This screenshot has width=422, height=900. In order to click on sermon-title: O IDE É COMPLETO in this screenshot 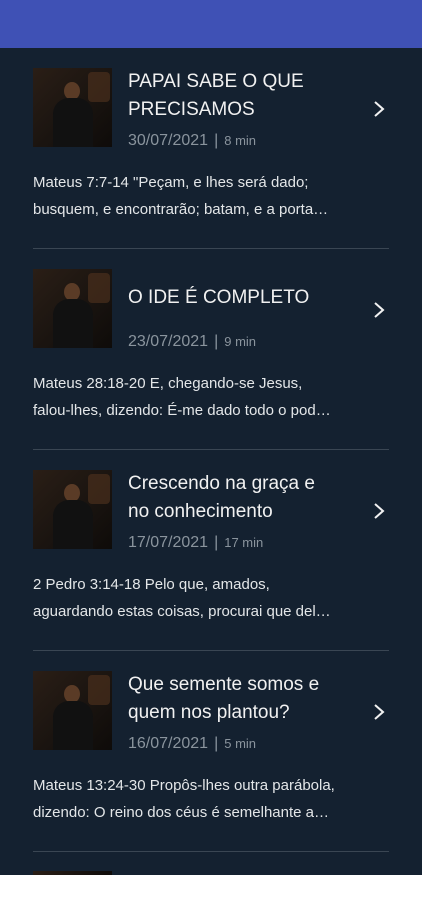, I will do `click(219, 297)`.